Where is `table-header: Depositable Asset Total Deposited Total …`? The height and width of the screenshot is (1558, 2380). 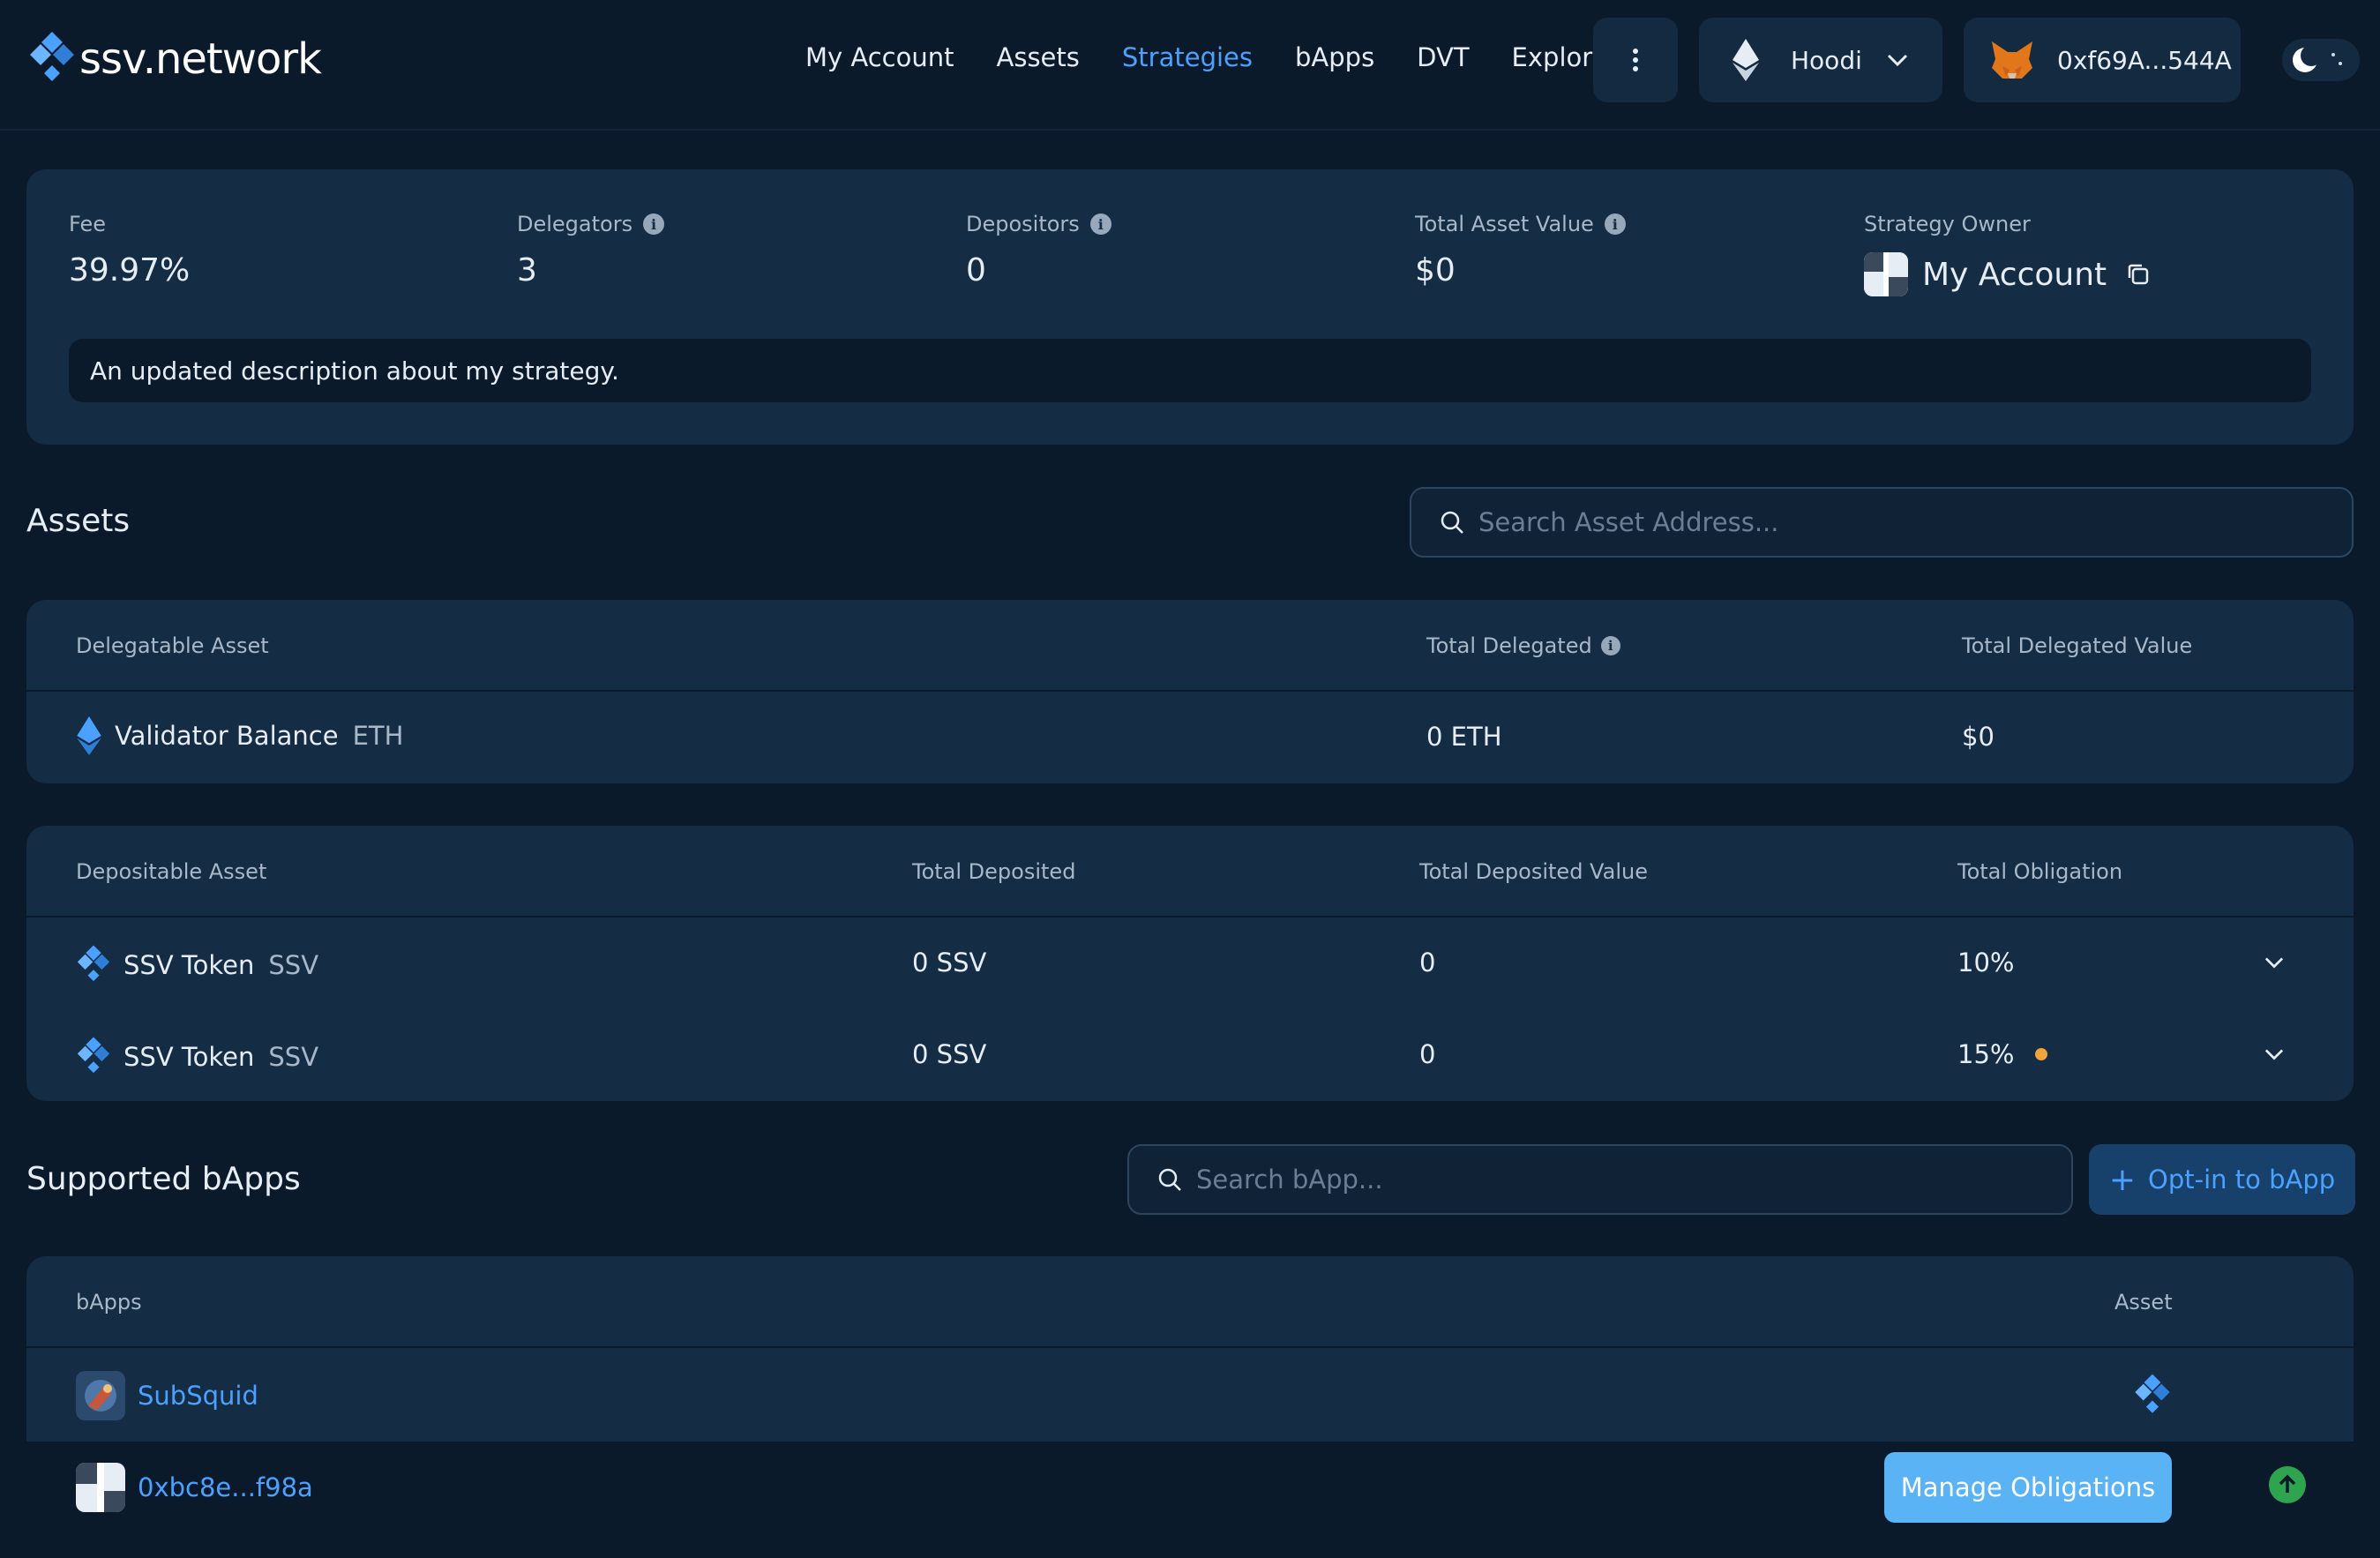 table-header: Depositable Asset Total Deposited Total … is located at coordinates (1190, 872).